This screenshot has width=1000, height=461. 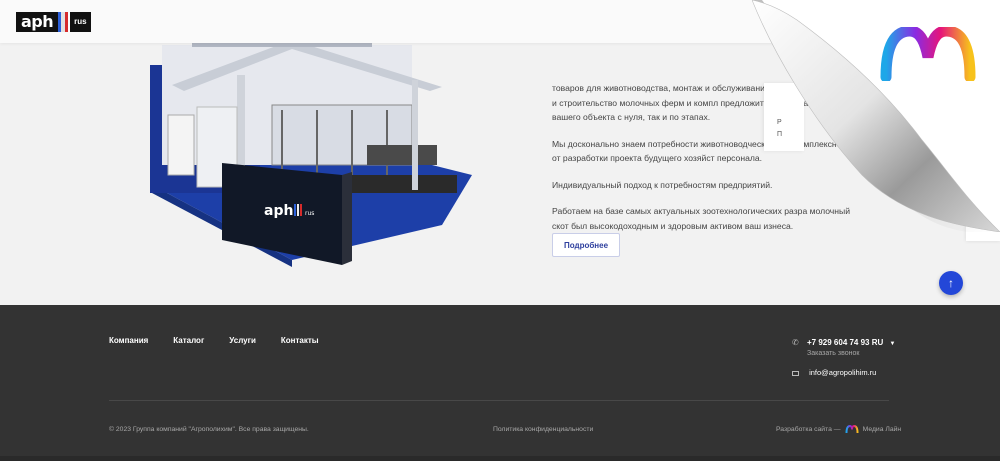 I want to click on footer-nav-company: Компания, so click(x=128, y=340).